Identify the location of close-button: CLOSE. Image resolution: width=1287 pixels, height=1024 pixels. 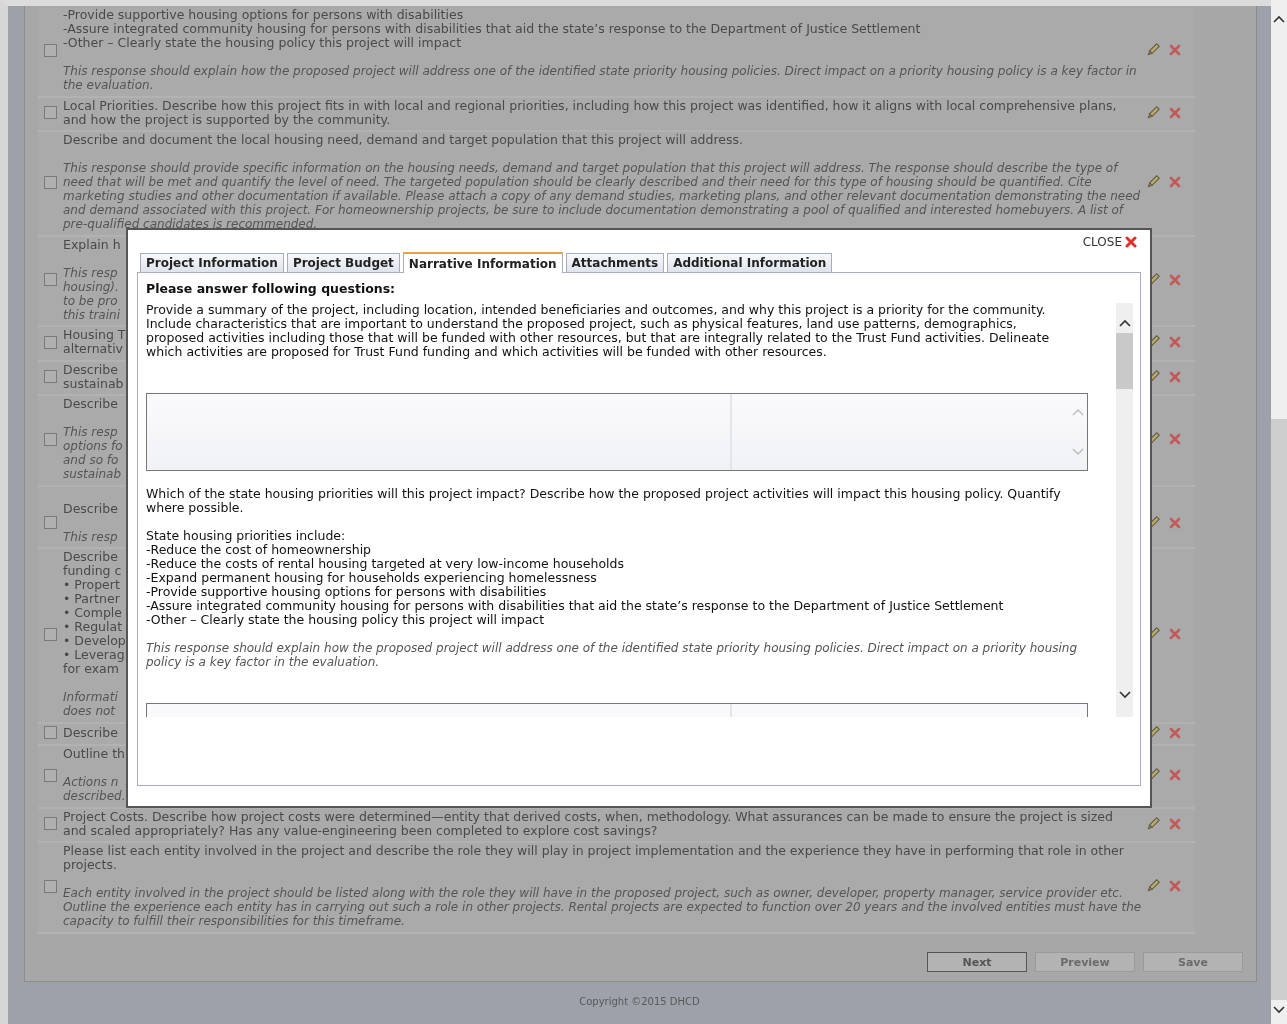
(1109, 241).